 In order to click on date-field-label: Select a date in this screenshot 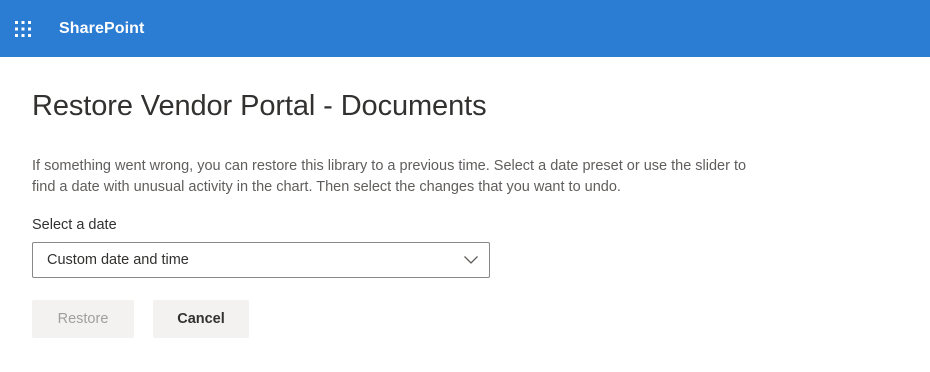, I will do `click(74, 225)`.